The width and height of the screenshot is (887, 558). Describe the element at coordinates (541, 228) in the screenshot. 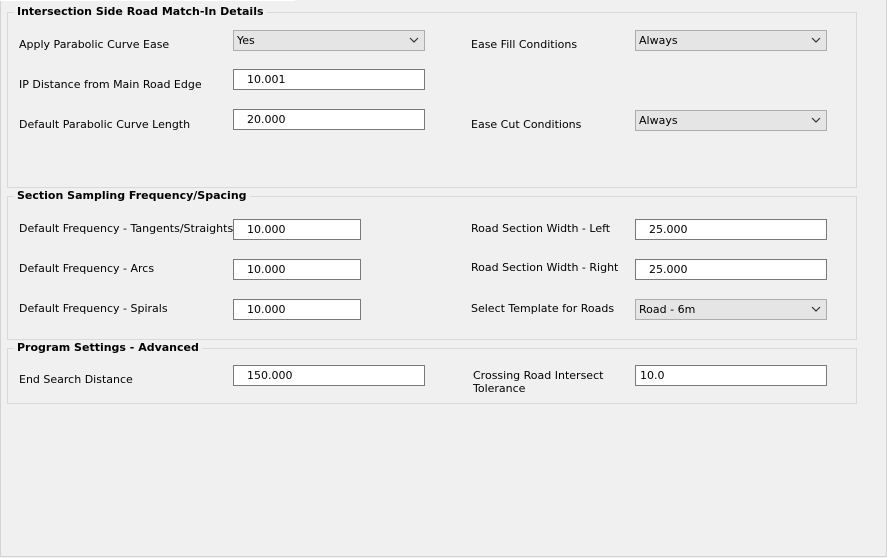

I see `width-left-label: Road Section Width - Left` at that location.